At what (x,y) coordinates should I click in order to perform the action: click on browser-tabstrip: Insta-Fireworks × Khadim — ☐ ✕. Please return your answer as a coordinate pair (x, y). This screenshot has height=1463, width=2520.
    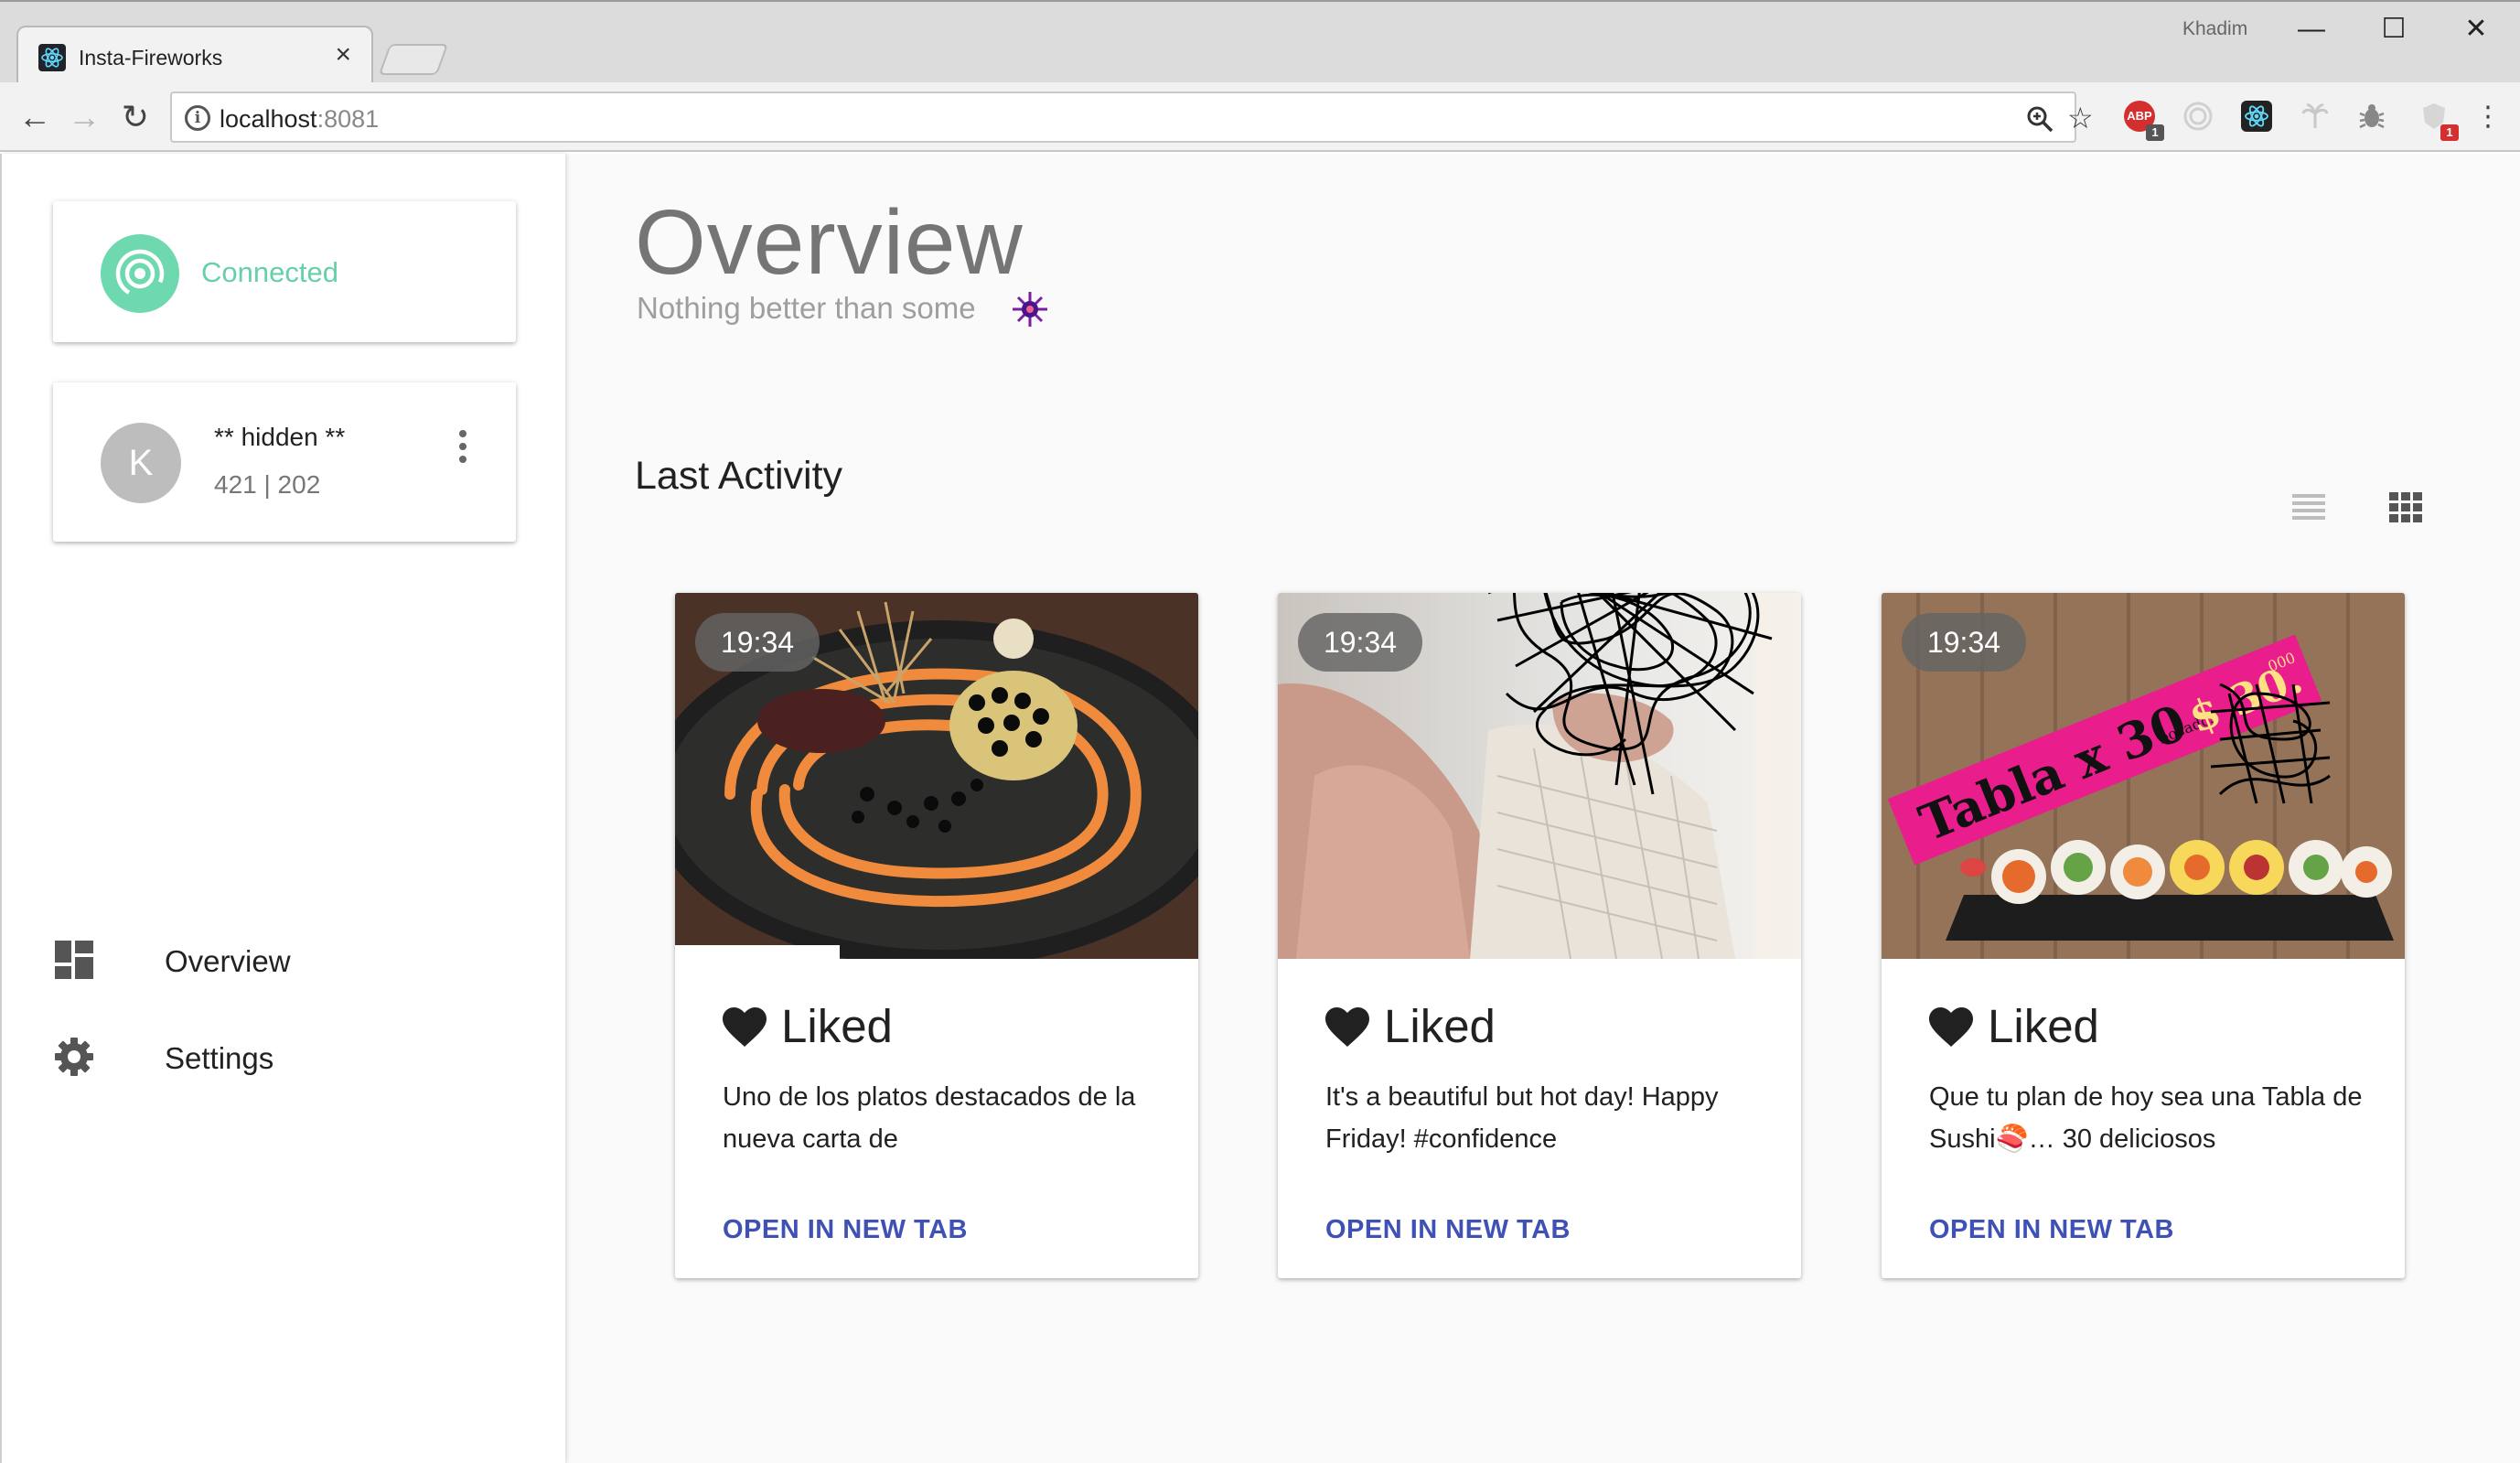
    Looking at the image, I should click on (1260, 42).